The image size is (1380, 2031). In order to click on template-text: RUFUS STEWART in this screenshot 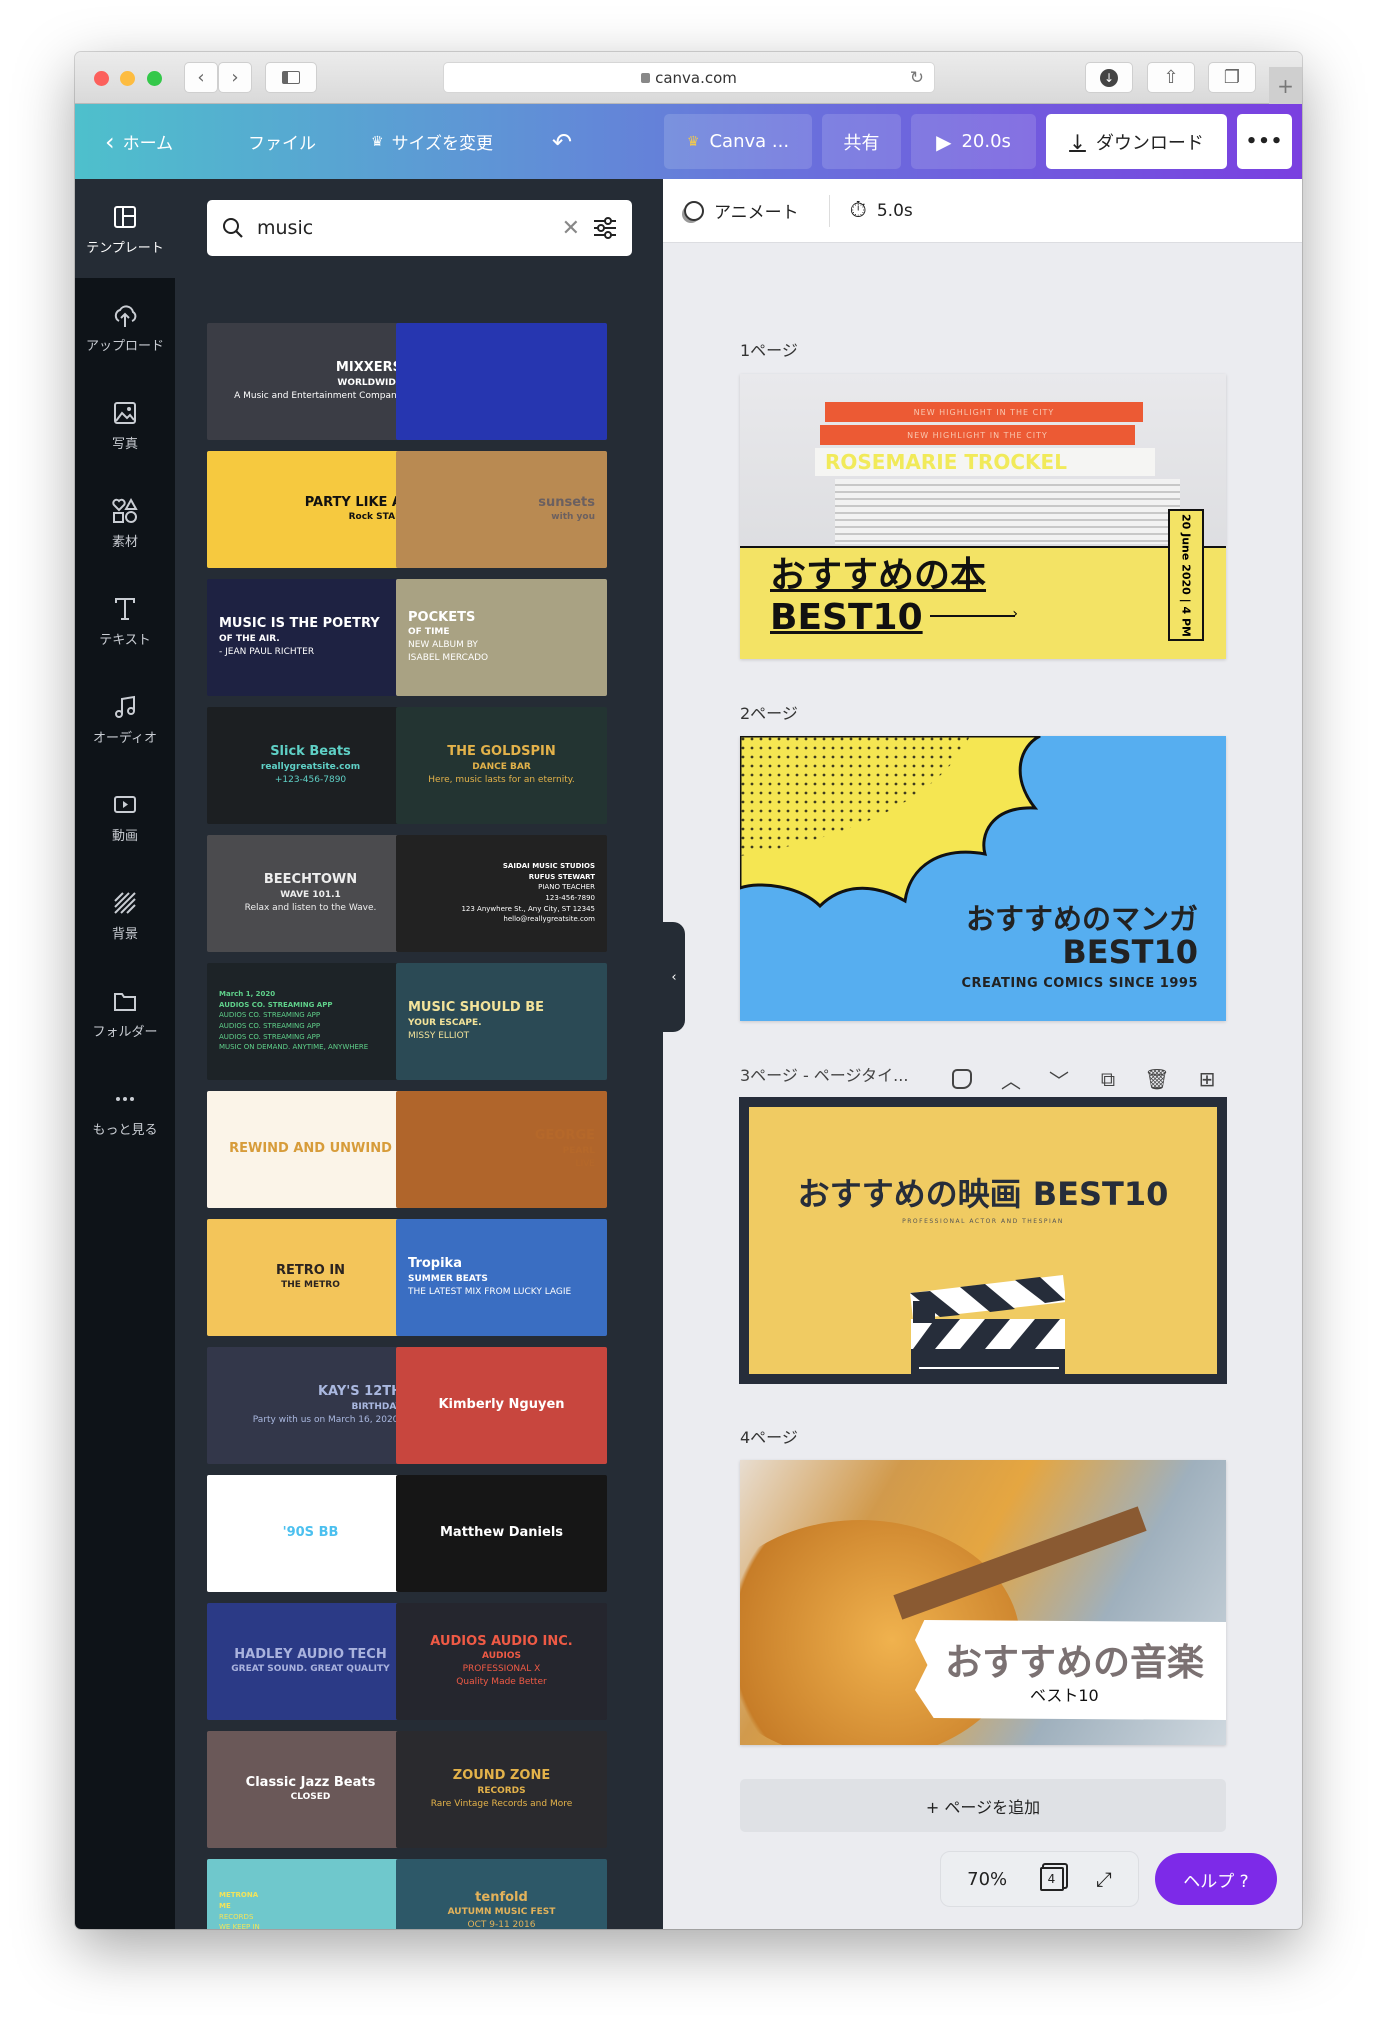, I will do `click(561, 876)`.